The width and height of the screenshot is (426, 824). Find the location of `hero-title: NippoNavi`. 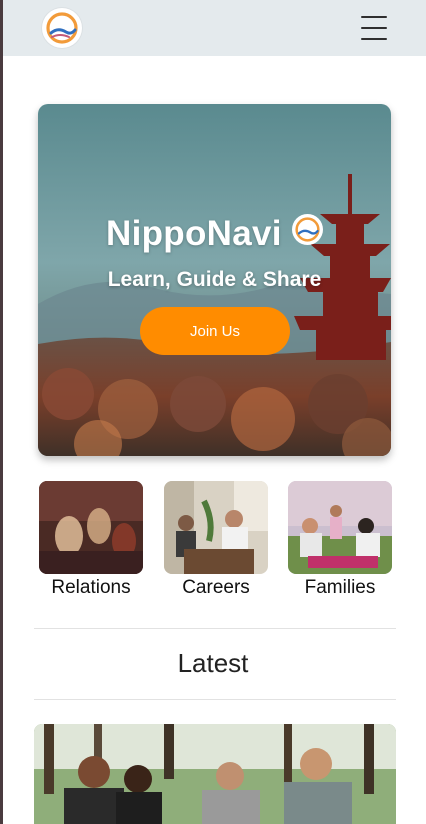

hero-title: NippoNavi is located at coordinates (194, 233).